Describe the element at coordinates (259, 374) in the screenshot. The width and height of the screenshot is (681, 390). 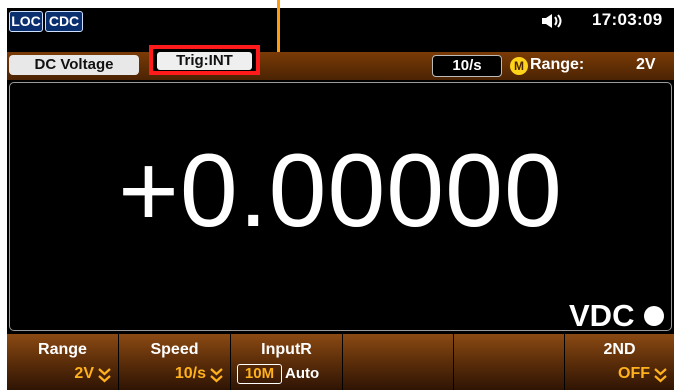
I see `input-impedance-selected: 10M` at that location.